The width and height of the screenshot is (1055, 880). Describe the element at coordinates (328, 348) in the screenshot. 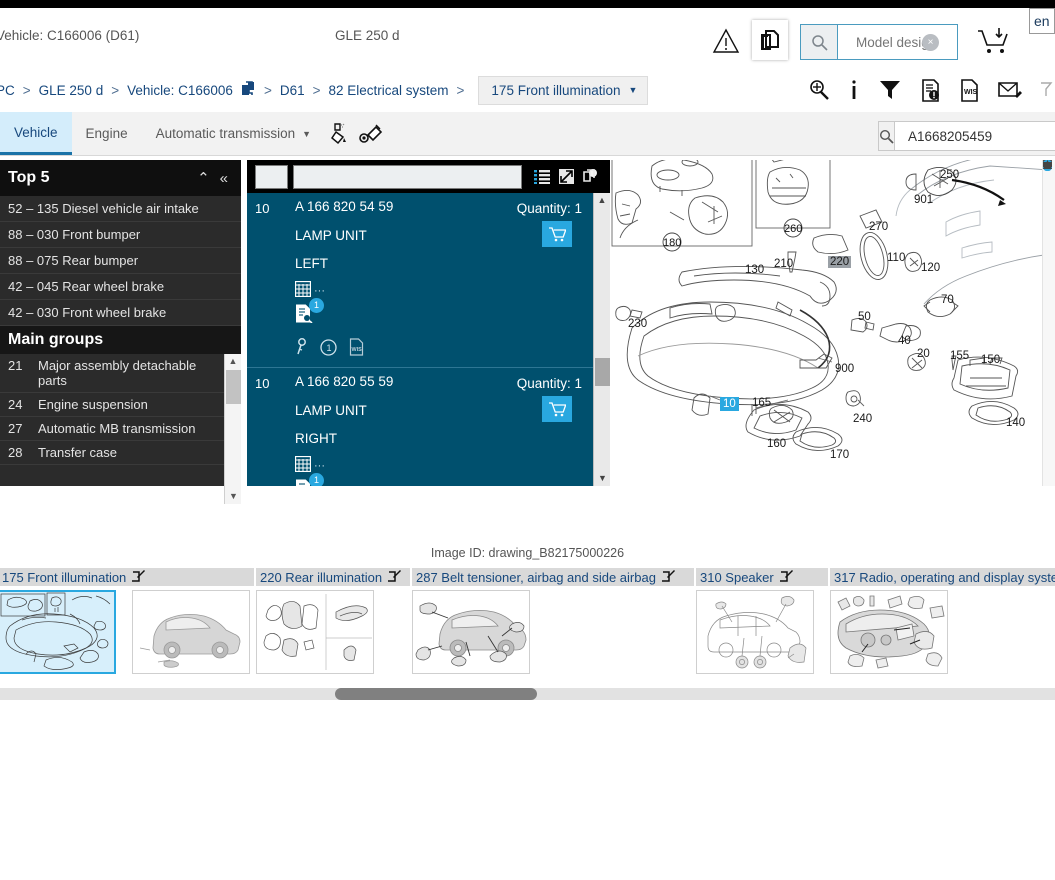

I see `circled-number-icon: 1` at that location.